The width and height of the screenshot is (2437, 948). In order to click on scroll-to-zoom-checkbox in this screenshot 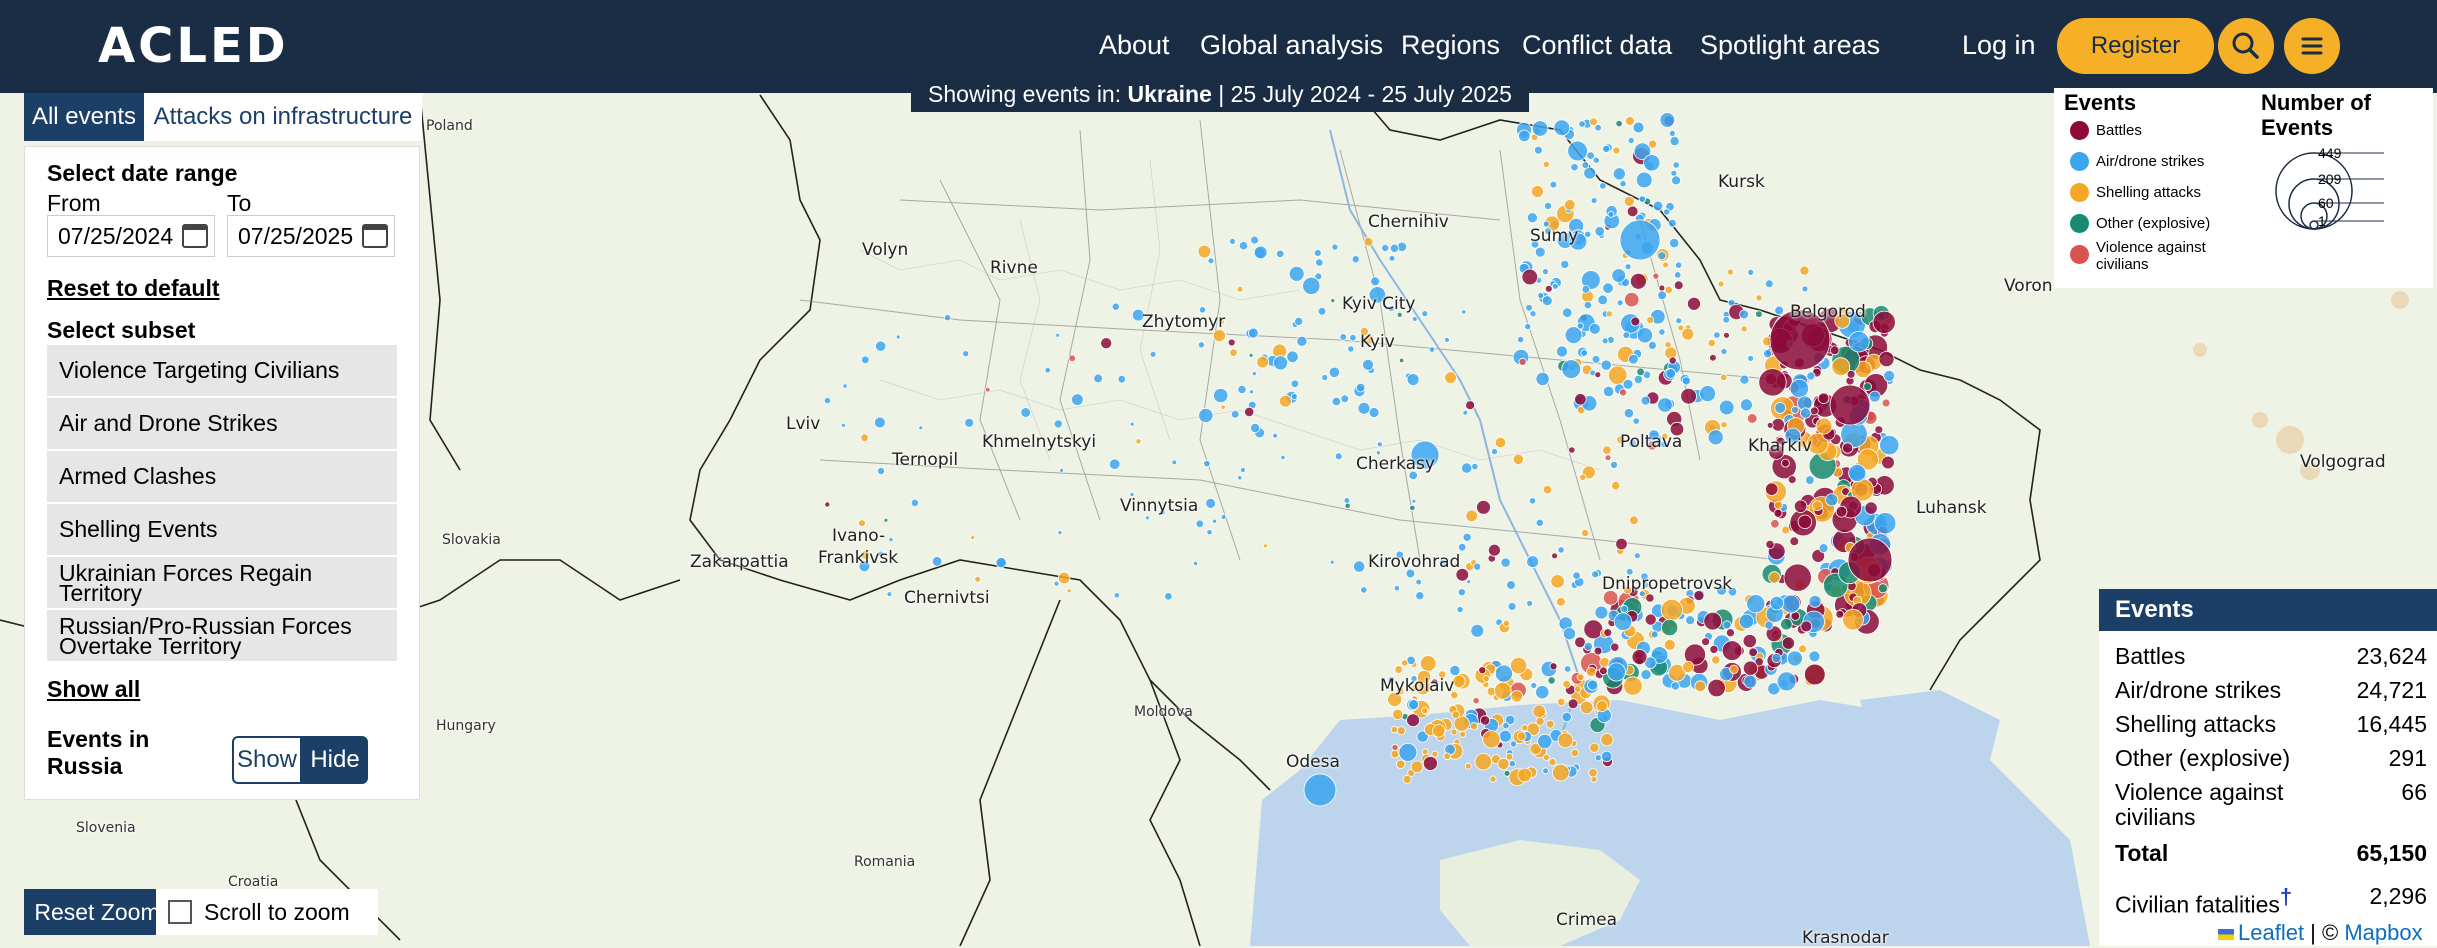, I will do `click(180, 912)`.